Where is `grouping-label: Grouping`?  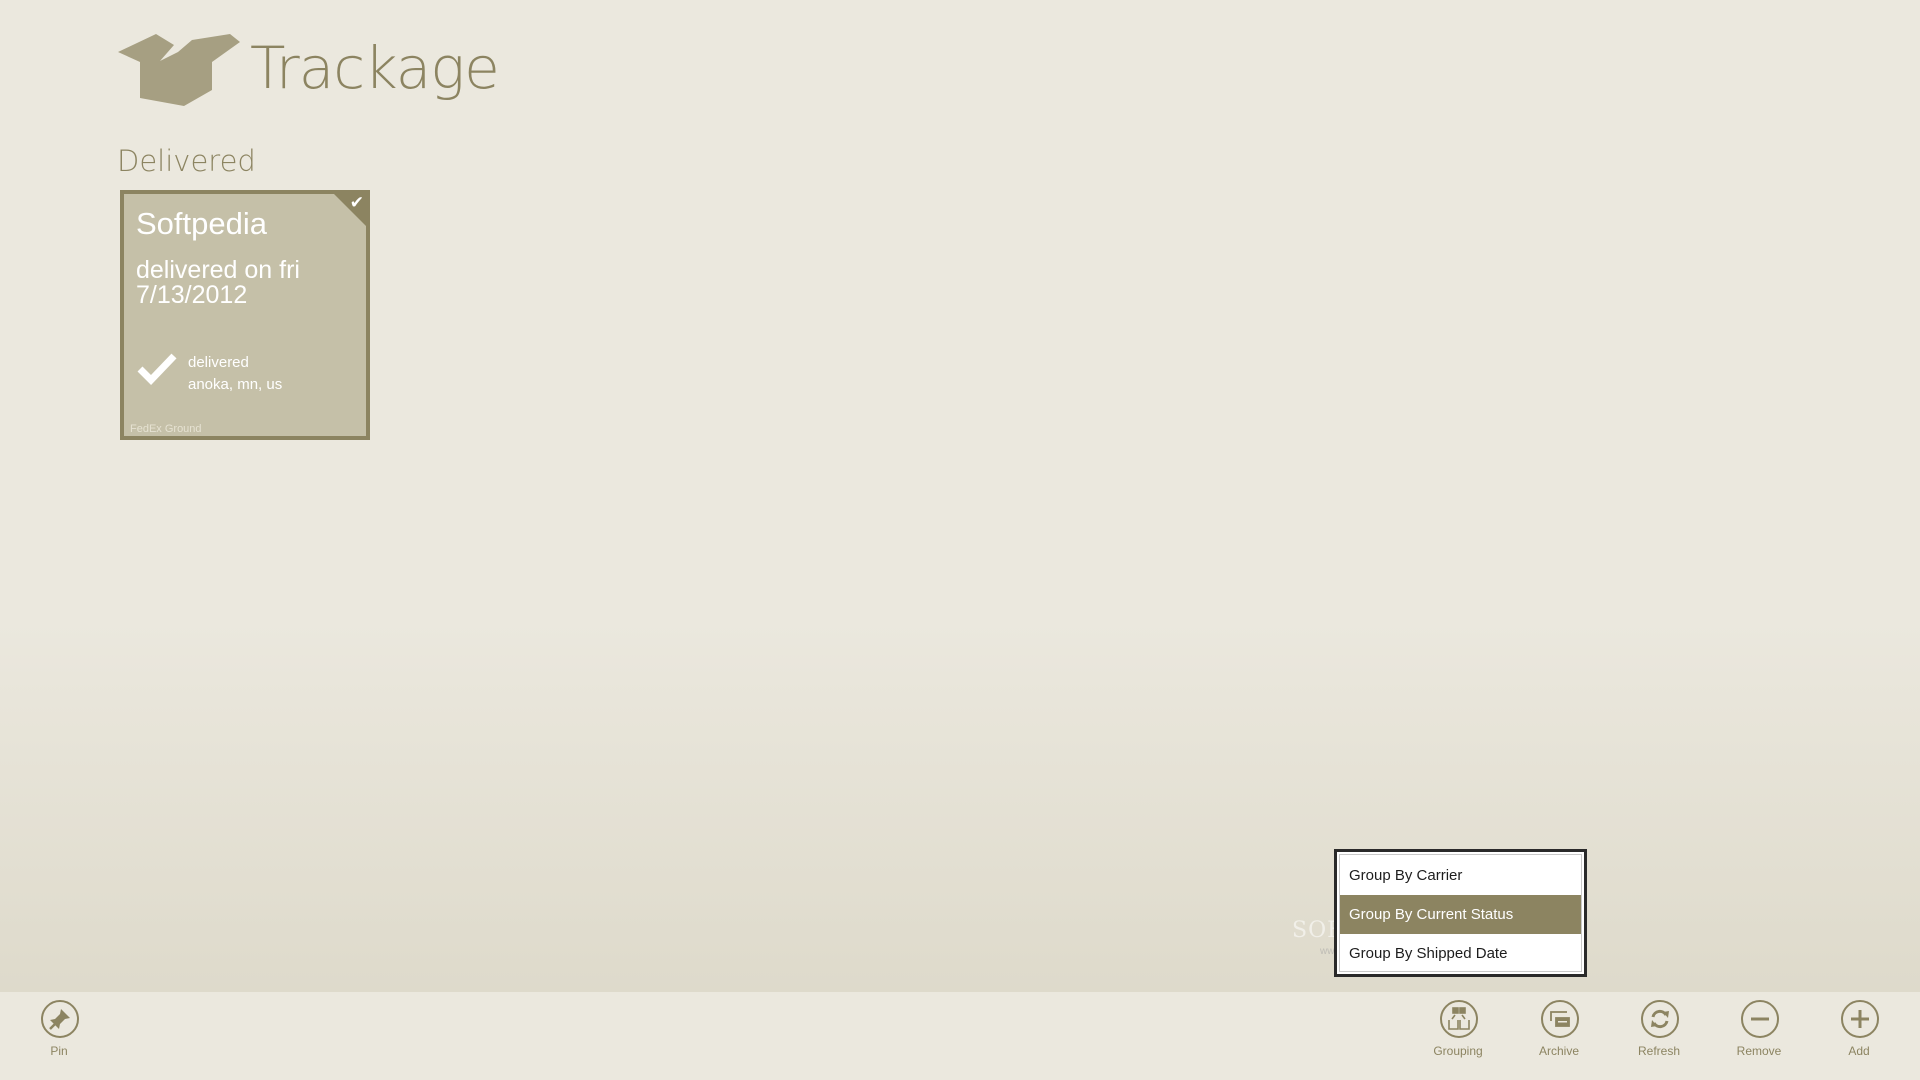 grouping-label: Grouping is located at coordinates (1458, 1051).